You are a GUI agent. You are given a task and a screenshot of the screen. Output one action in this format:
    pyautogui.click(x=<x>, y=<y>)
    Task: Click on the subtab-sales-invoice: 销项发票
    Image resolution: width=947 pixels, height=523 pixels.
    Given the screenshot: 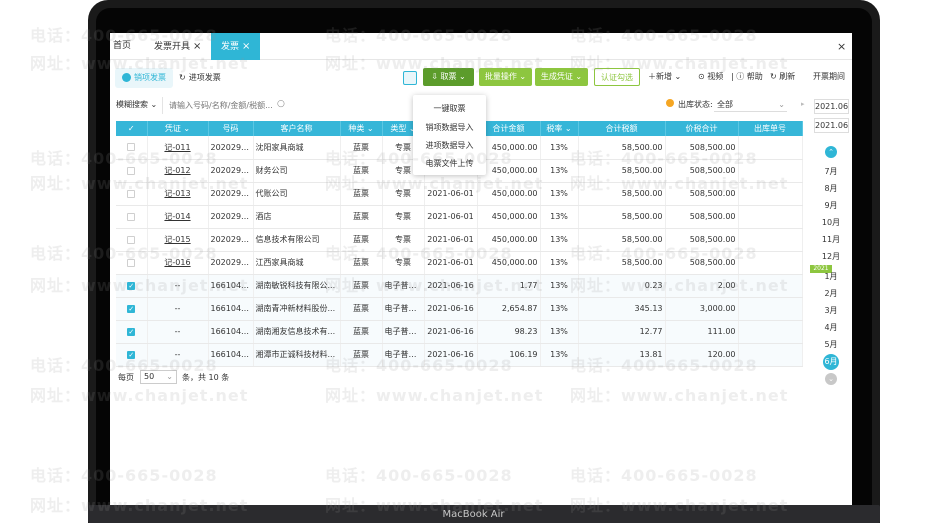 What is the action you would take?
    pyautogui.click(x=144, y=78)
    